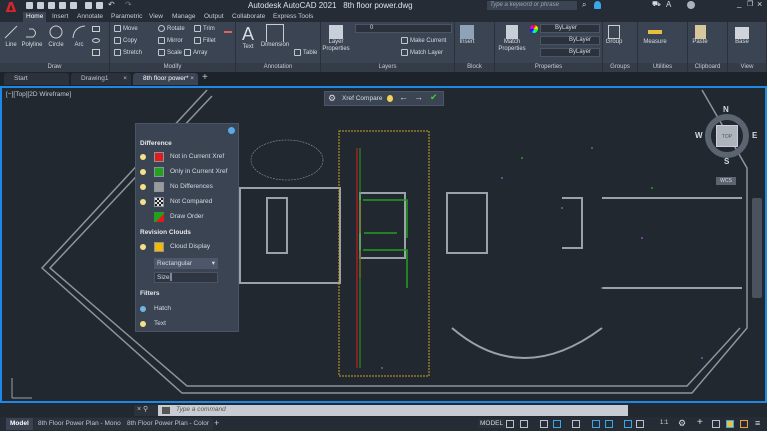 The width and height of the screenshot is (767, 431). What do you see at coordinates (700, 35) in the screenshot?
I see `paste-button: Paste` at bounding box center [700, 35].